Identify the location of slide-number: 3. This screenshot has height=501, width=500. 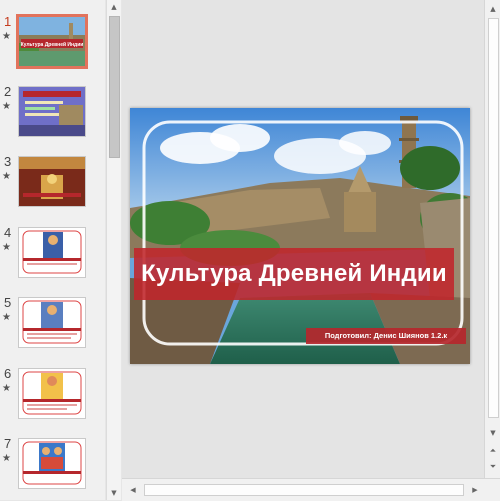
(8, 161).